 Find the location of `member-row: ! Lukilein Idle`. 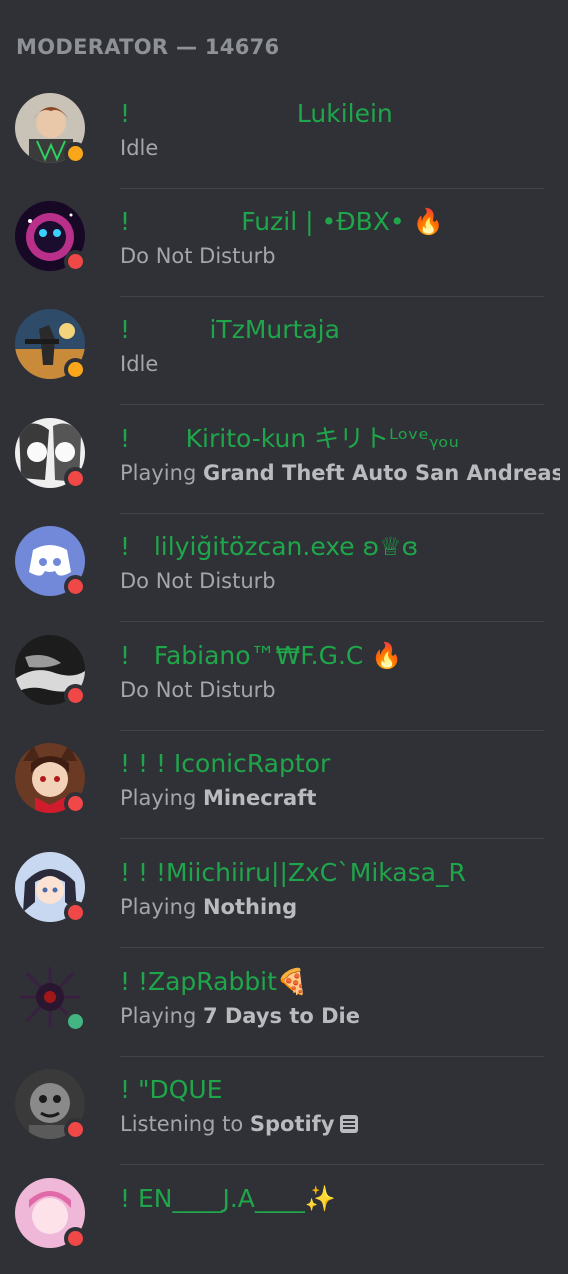

member-row: ! Lukilein Idle is located at coordinates (284, 135).